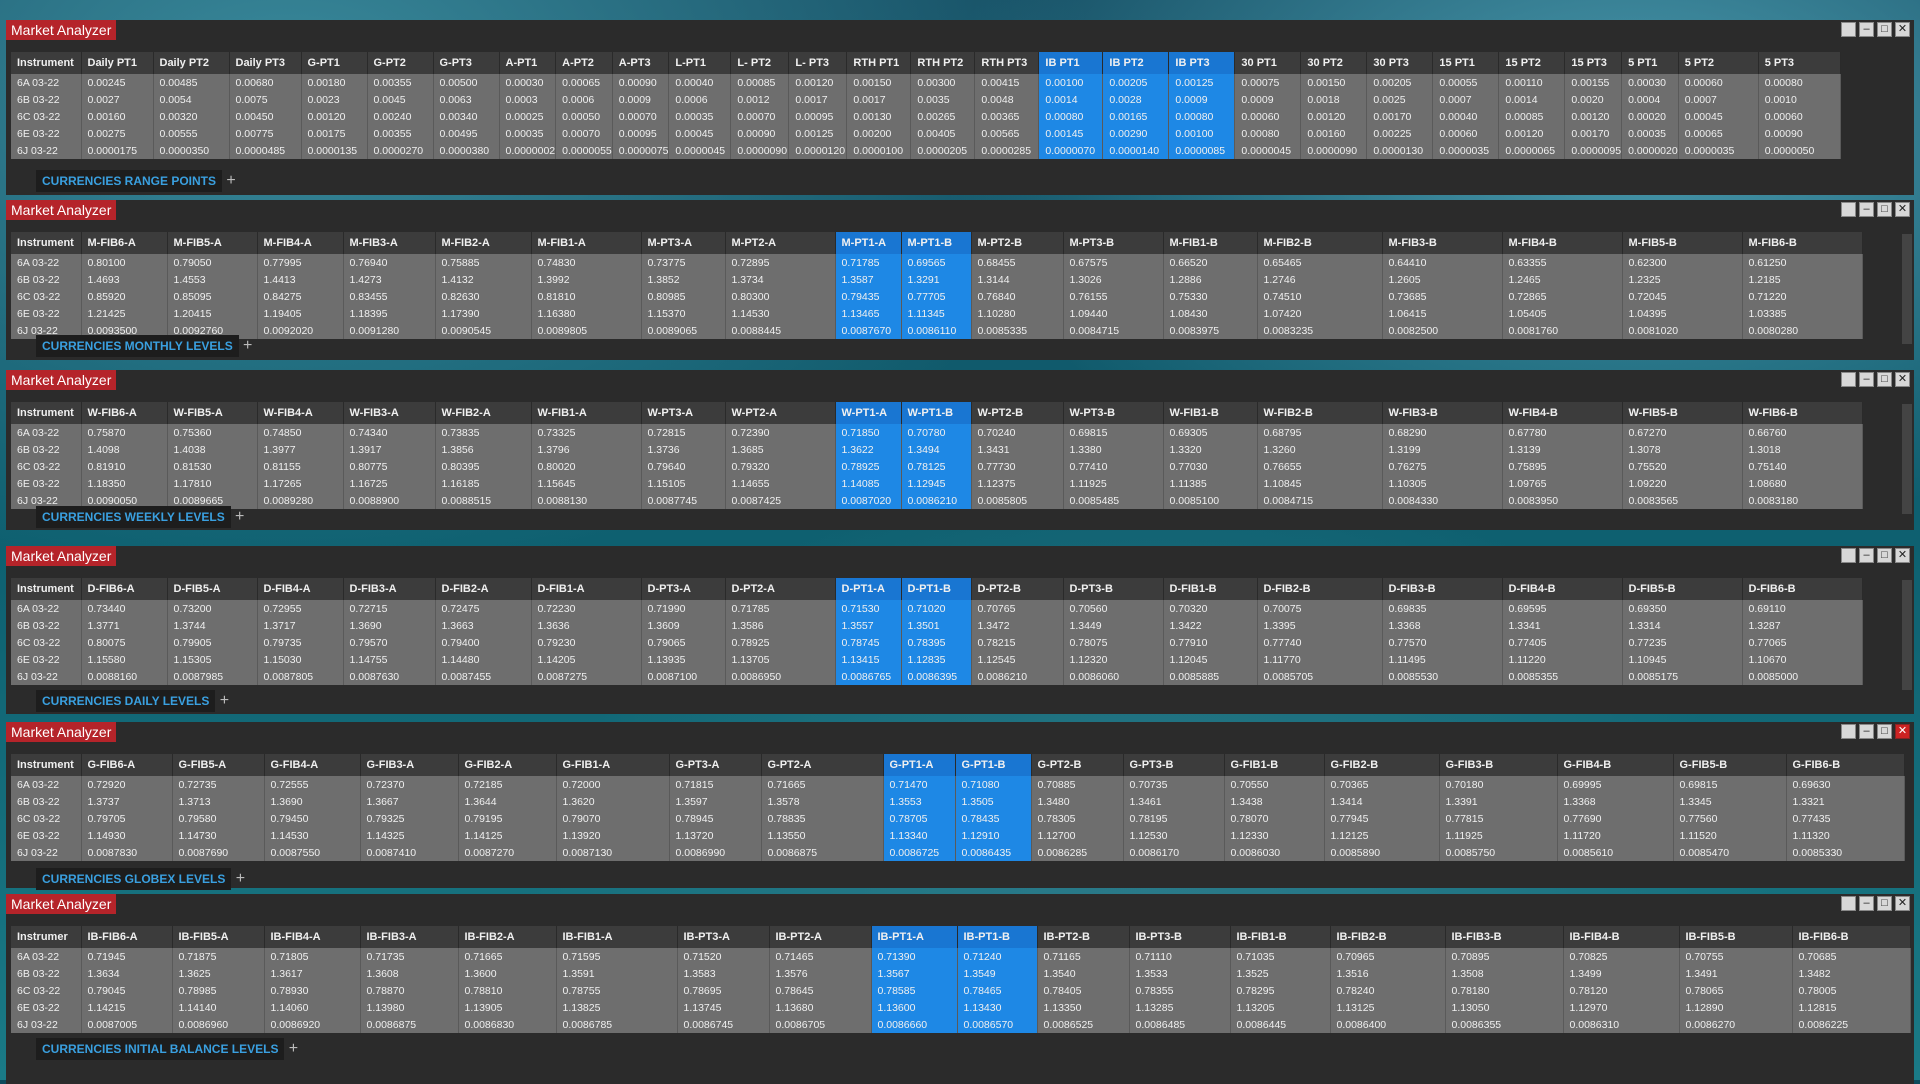 This screenshot has width=1920, height=1084. Describe the element at coordinates (212, 466) in the screenshot. I see `value-cell: 0.81530` at that location.